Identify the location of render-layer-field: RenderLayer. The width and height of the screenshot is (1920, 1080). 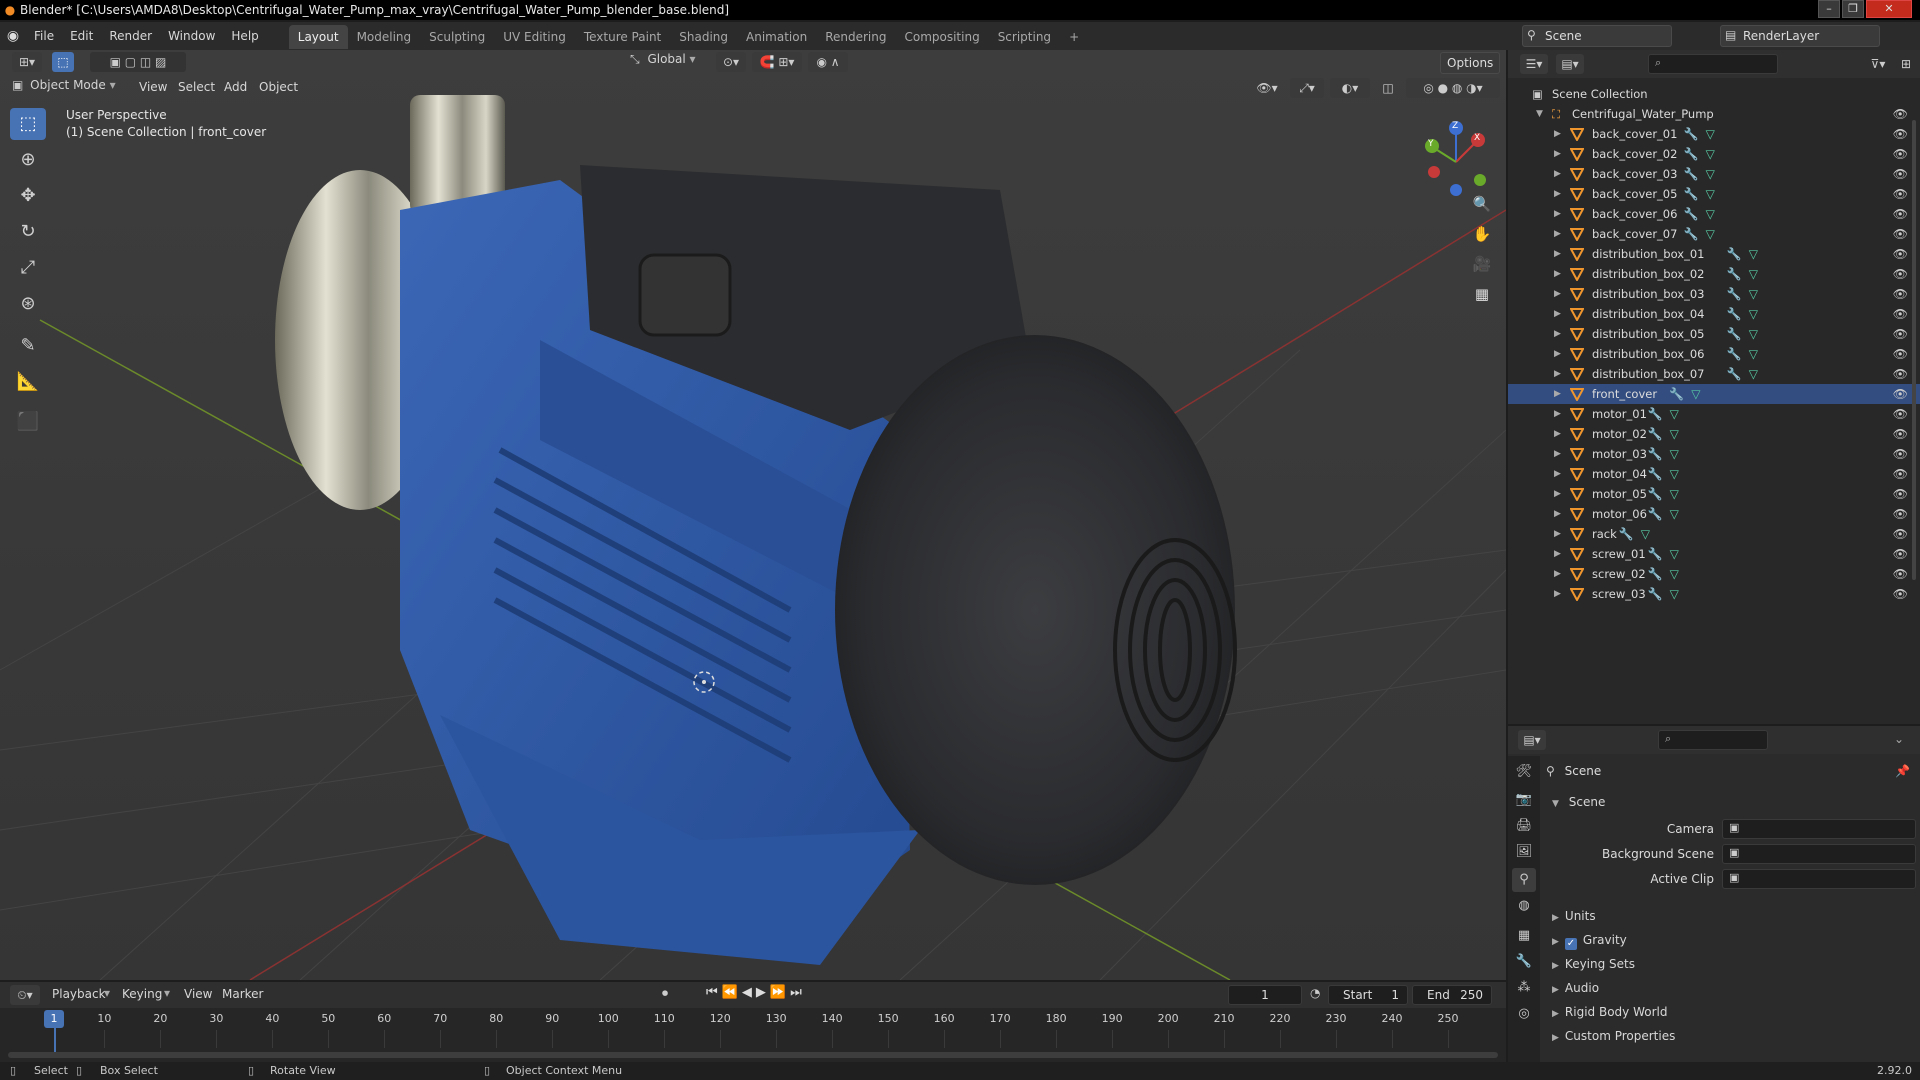
(1800, 36).